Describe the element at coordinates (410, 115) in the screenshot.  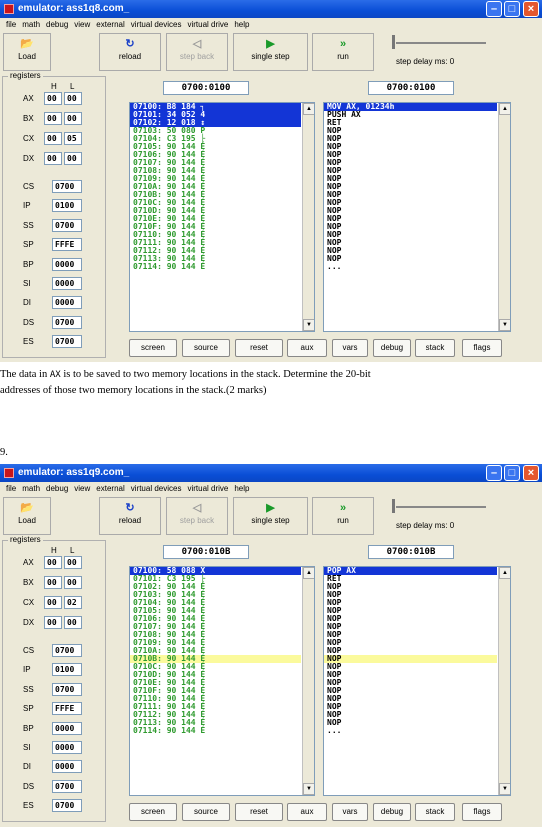
I see `disassembly-row: PUSH AX` at that location.